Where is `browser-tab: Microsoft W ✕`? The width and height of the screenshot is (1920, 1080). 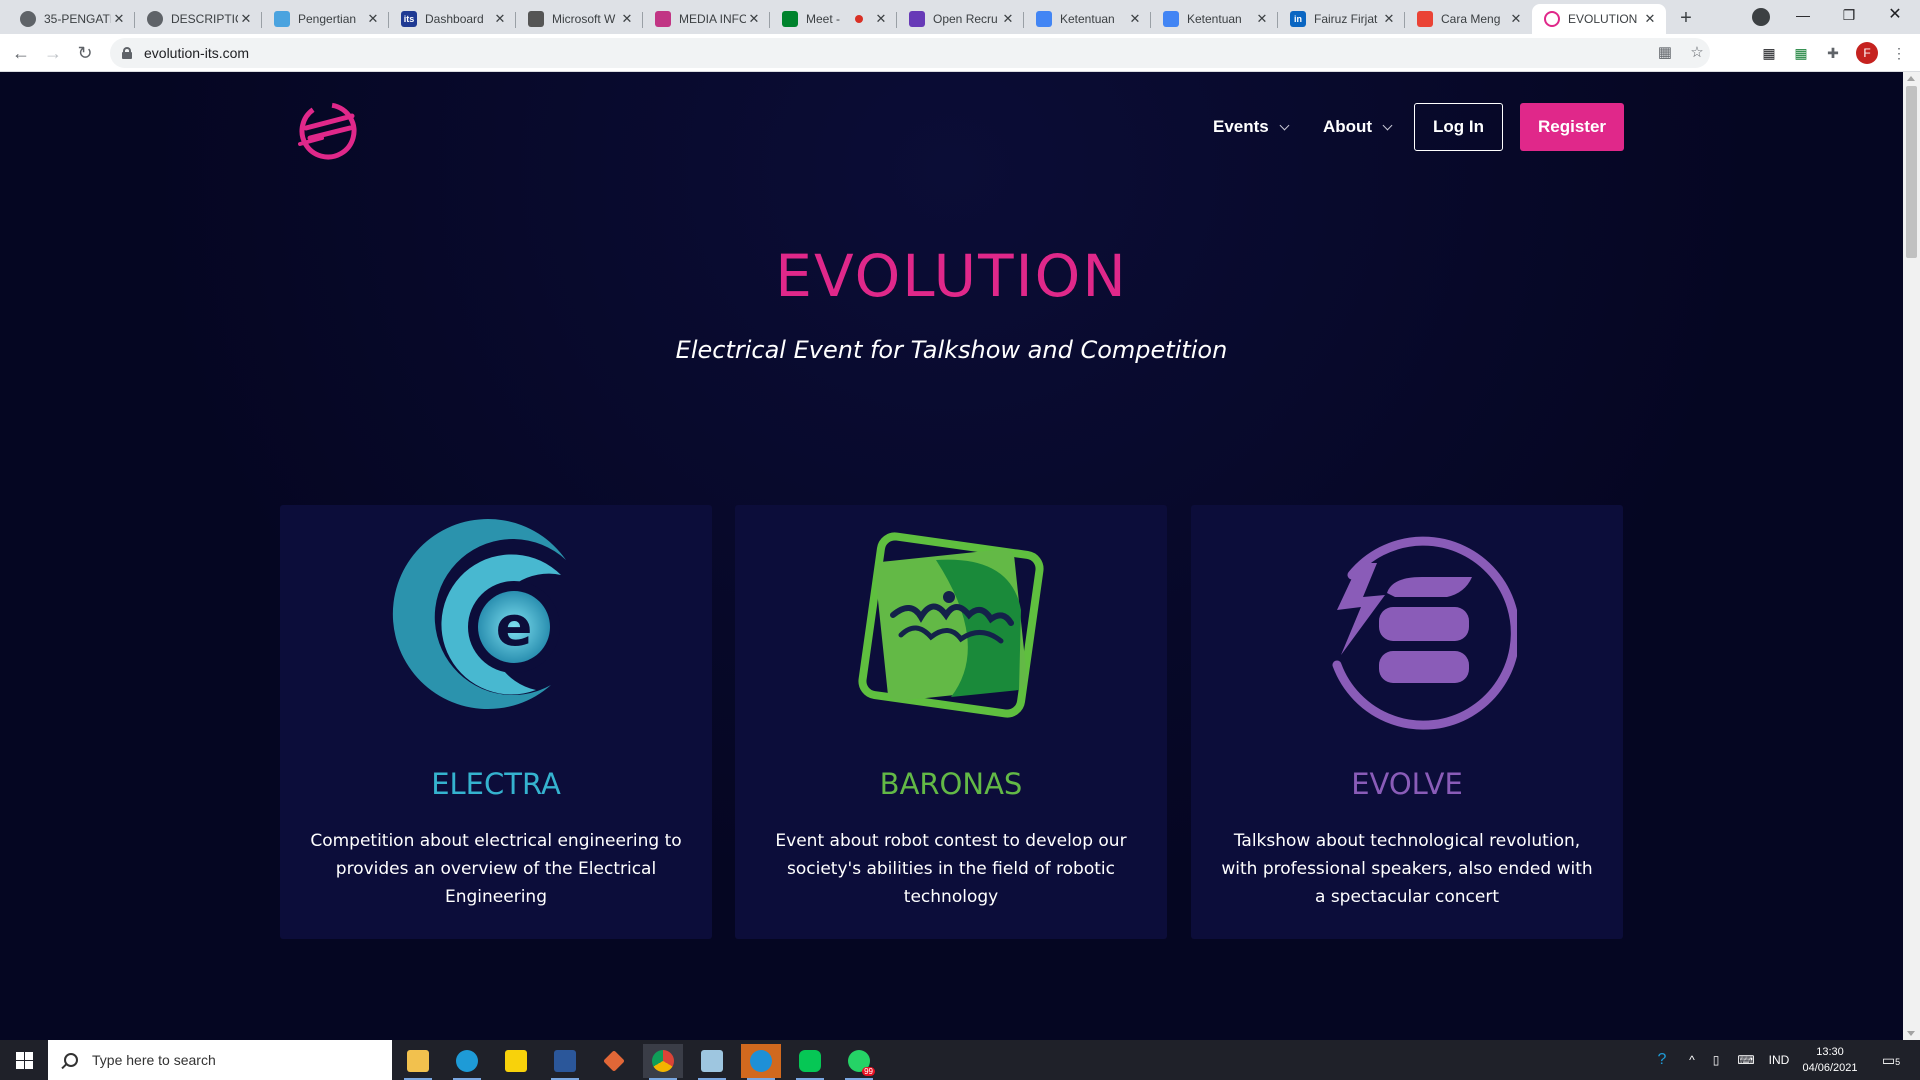
browser-tab: Microsoft W ✕ is located at coordinates (579, 19).